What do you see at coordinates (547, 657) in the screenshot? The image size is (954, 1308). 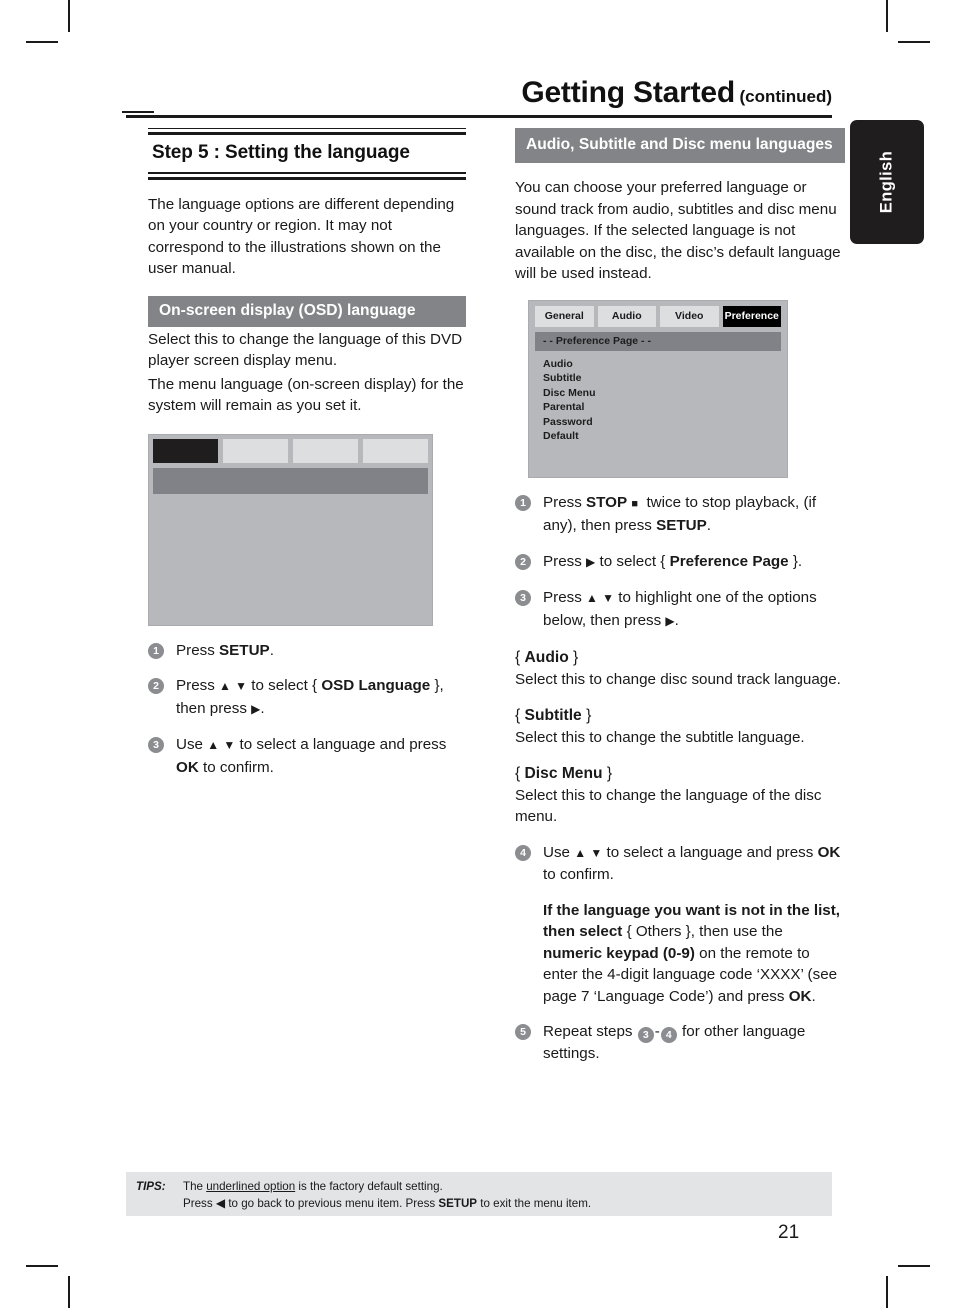 I see `definition-term: { Audio }` at bounding box center [547, 657].